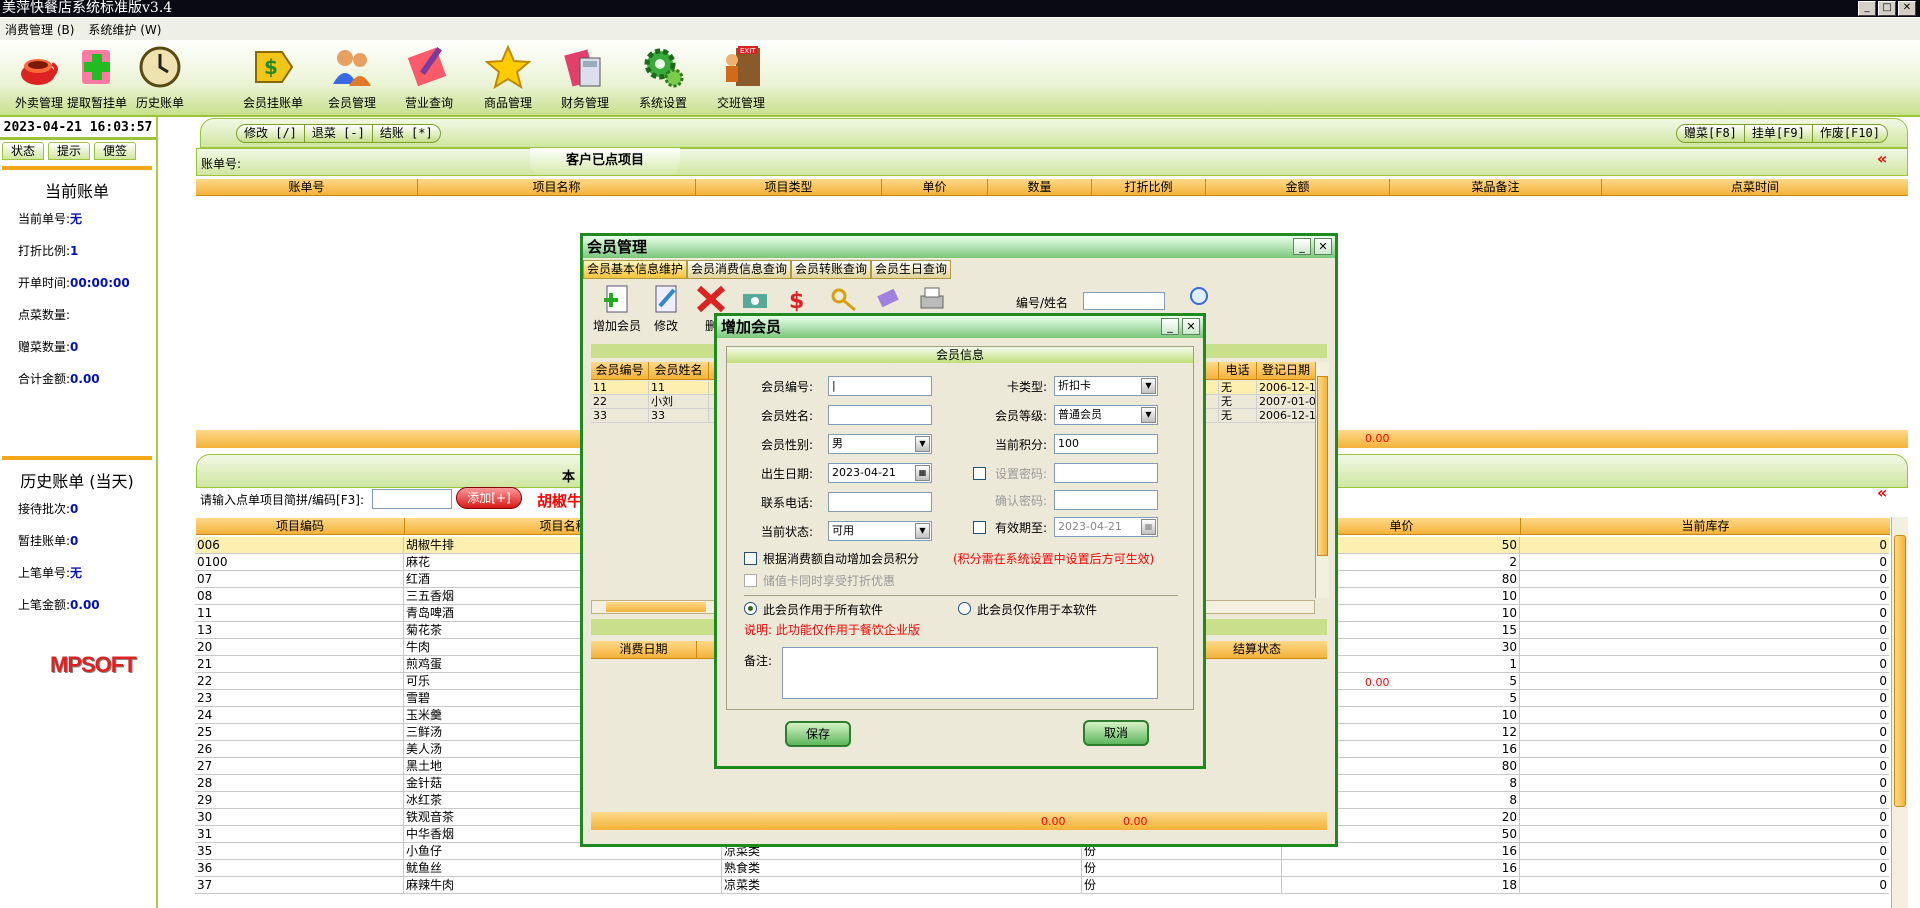  Describe the element at coordinates (635, 269) in the screenshot. I see `tab-member-basic: 会员基本信息维护` at that location.